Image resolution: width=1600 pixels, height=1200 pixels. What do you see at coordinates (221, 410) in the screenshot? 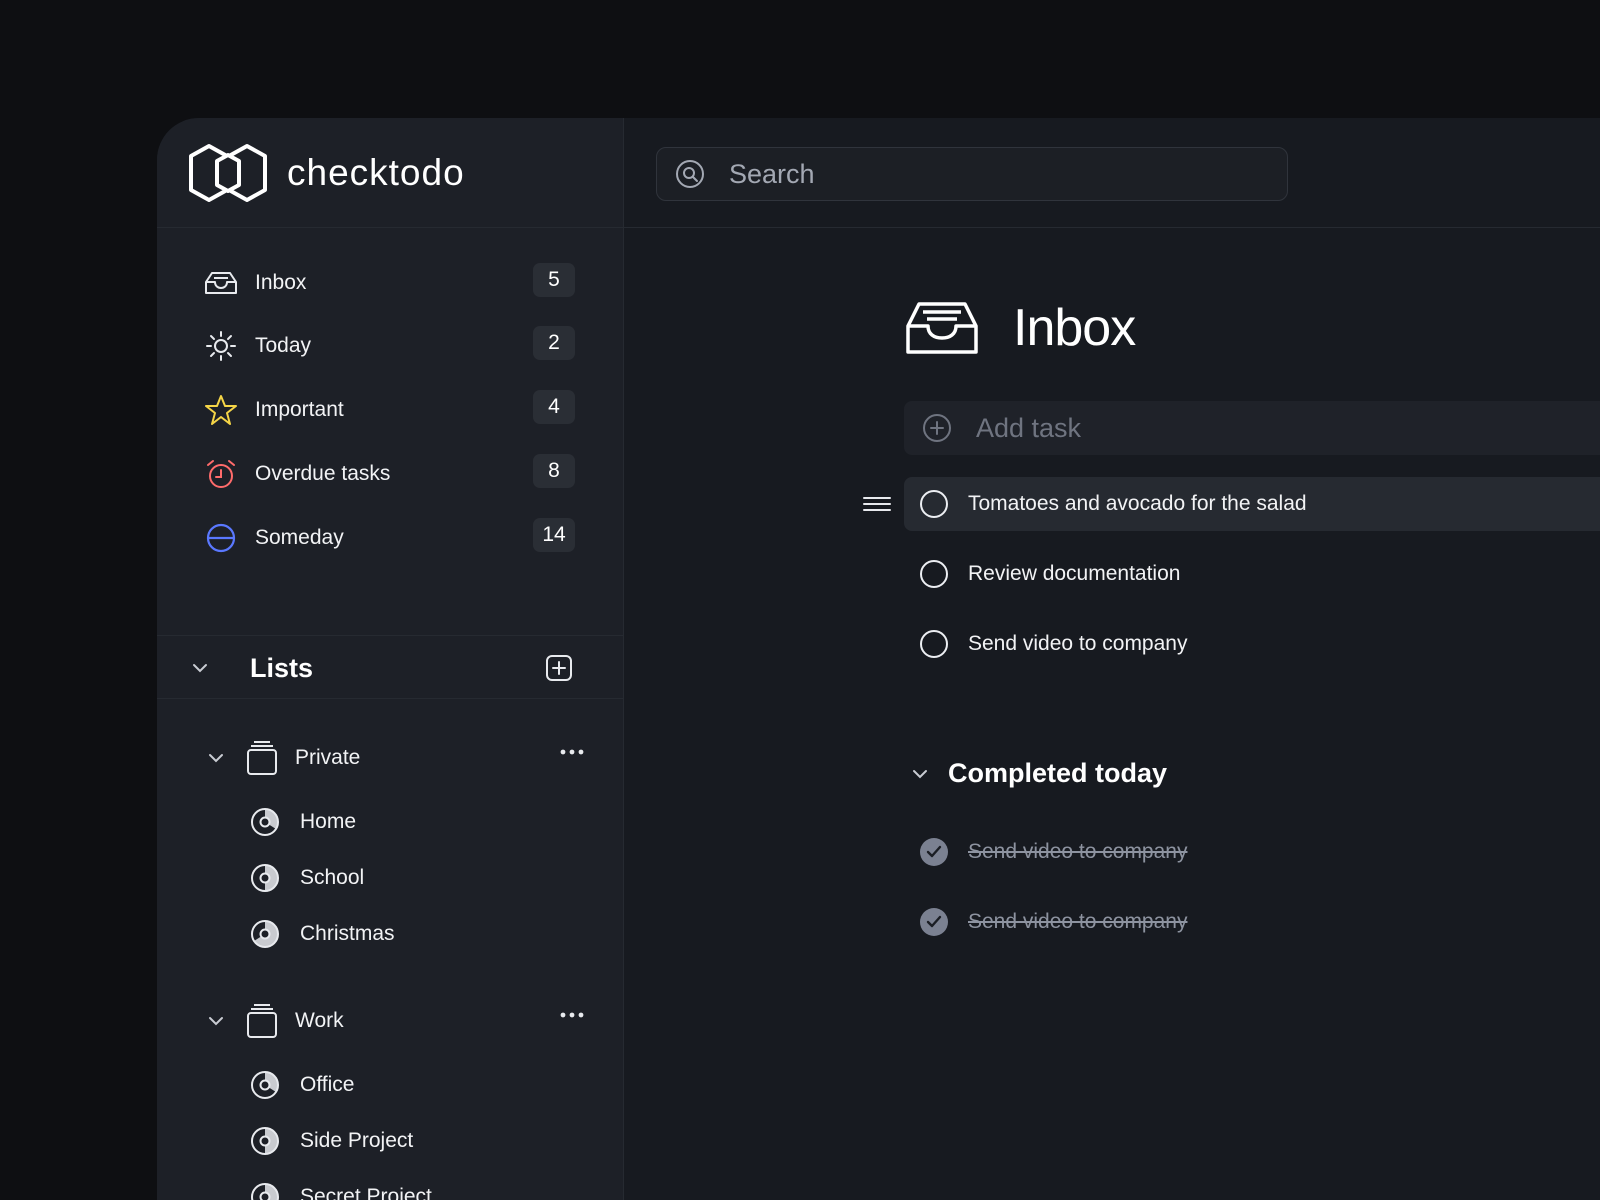
I see `star-icon` at bounding box center [221, 410].